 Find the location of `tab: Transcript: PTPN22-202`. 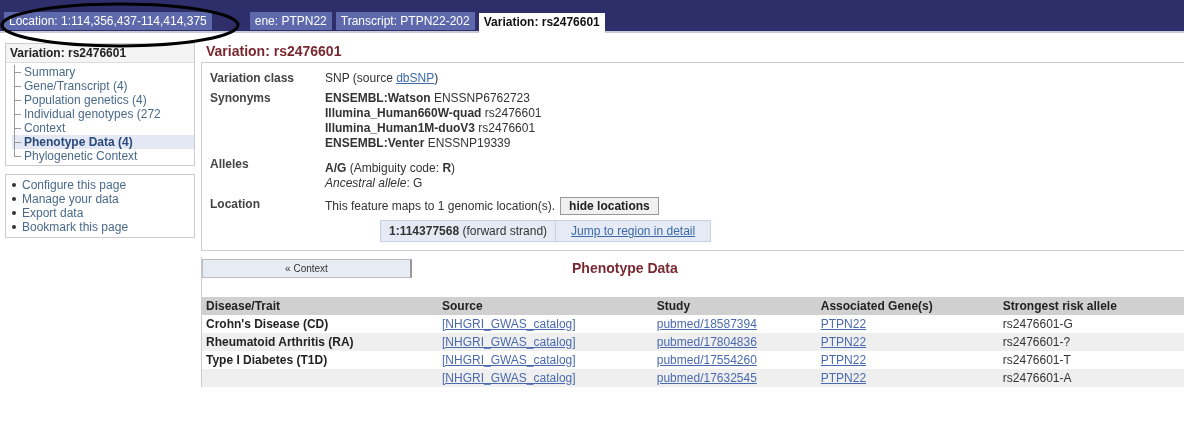

tab: Transcript: PTPN22-202 is located at coordinates (405, 21).